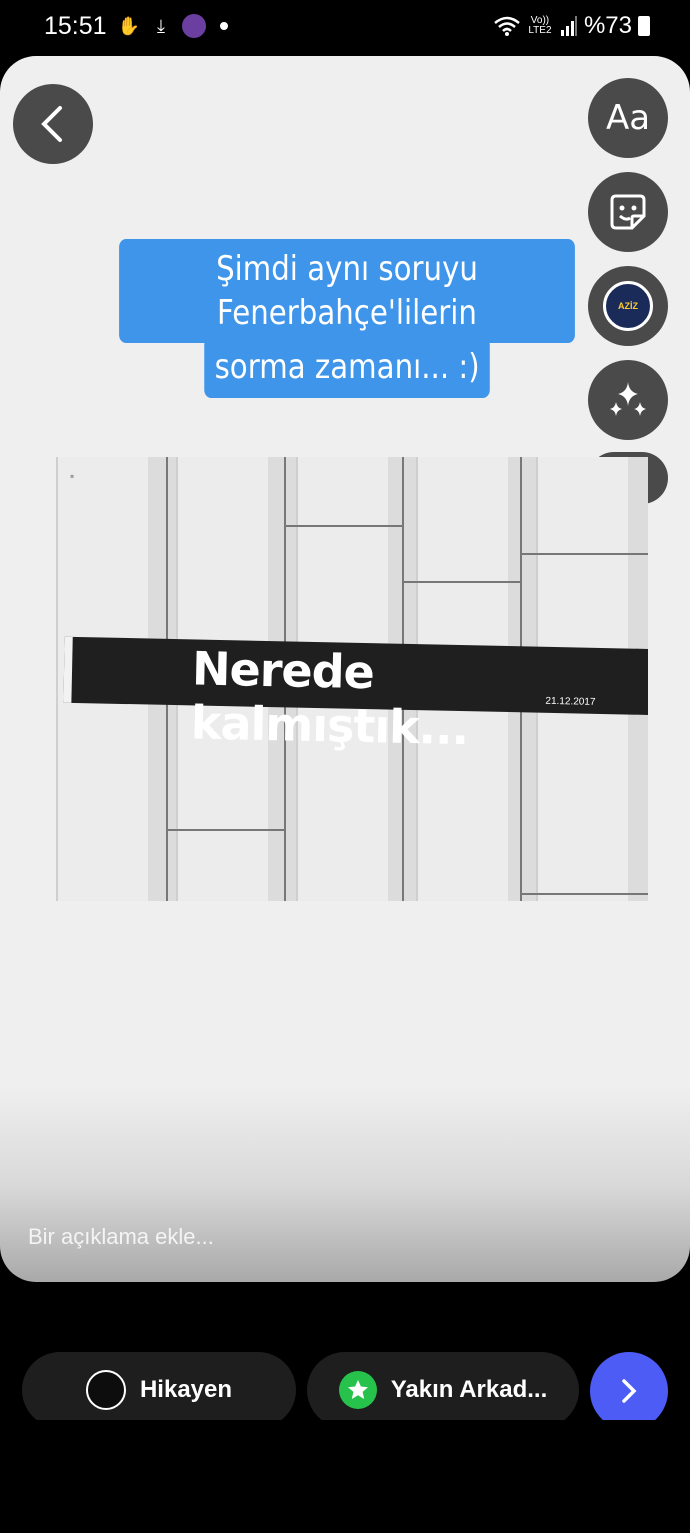  I want to click on signal-icon, so click(568, 26).